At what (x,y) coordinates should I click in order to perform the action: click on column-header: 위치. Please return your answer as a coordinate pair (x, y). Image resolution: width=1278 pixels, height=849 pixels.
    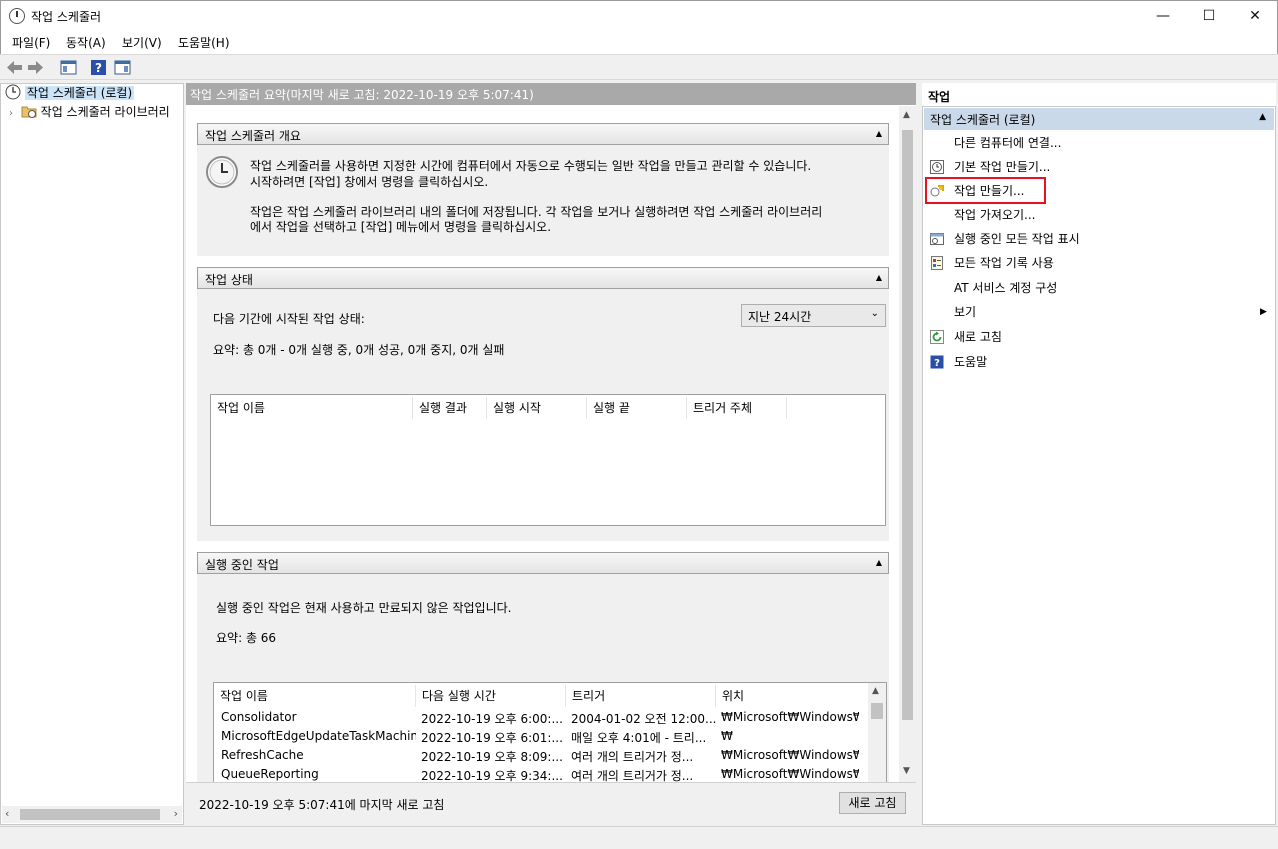
    Looking at the image, I should click on (791, 696).